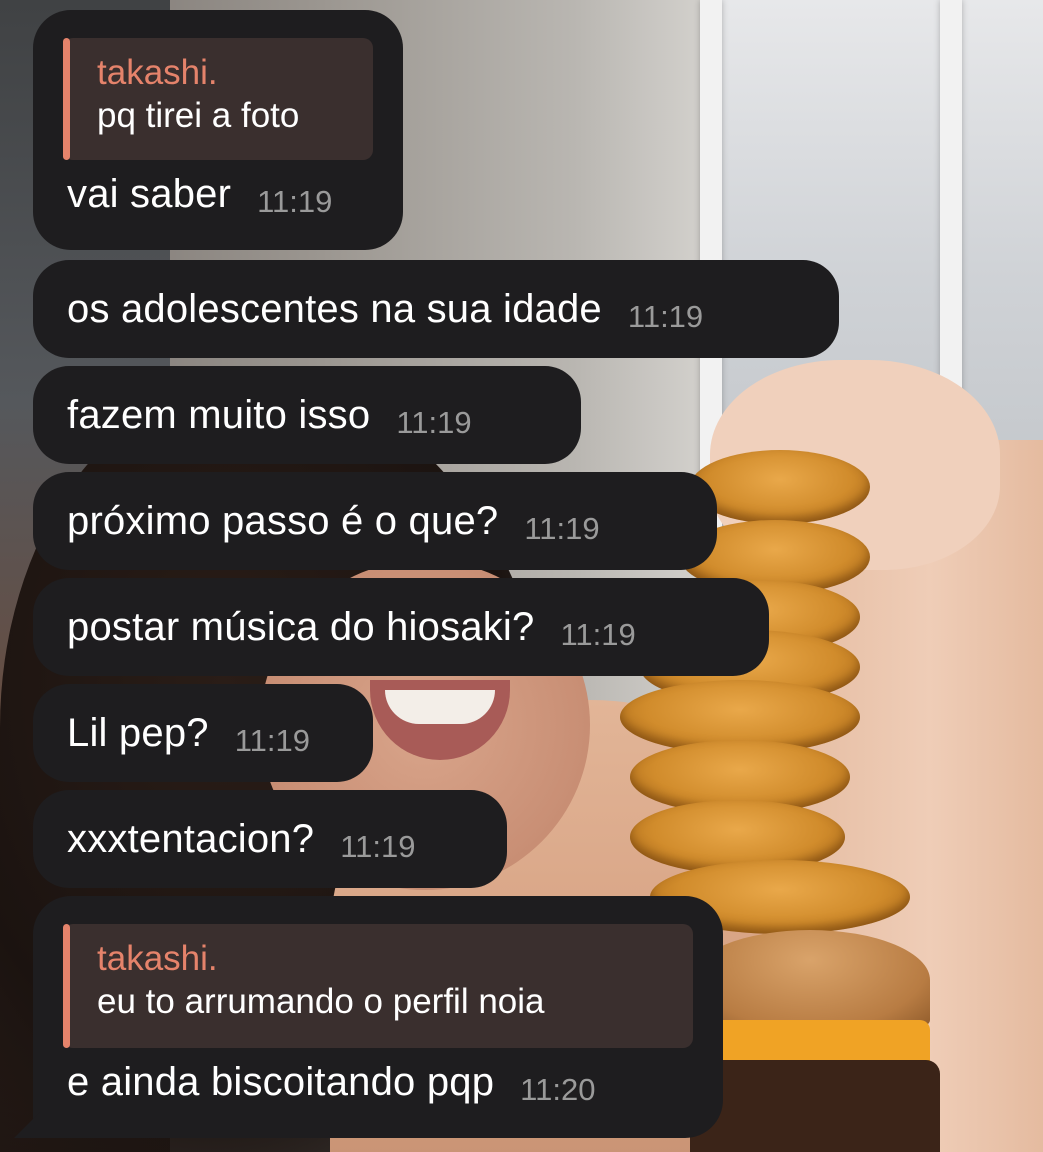 This screenshot has width=1043, height=1152. What do you see at coordinates (149, 194) in the screenshot?
I see `message-text: vai saber` at bounding box center [149, 194].